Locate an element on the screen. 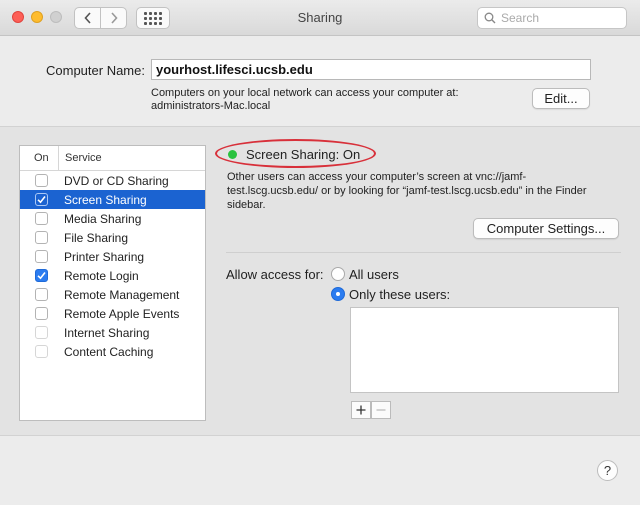  computer-name-field: yourhost.lifesci.ucsb.edu is located at coordinates (371, 69).